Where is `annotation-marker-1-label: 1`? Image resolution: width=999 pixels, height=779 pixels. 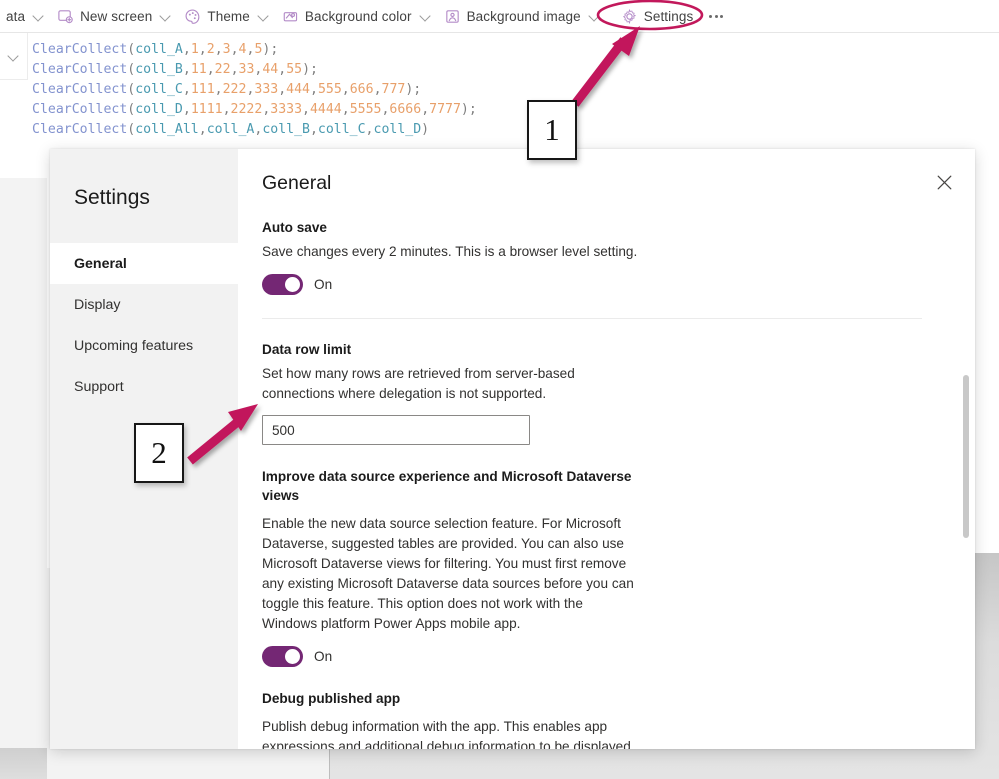
annotation-marker-1-label: 1 is located at coordinates (552, 129).